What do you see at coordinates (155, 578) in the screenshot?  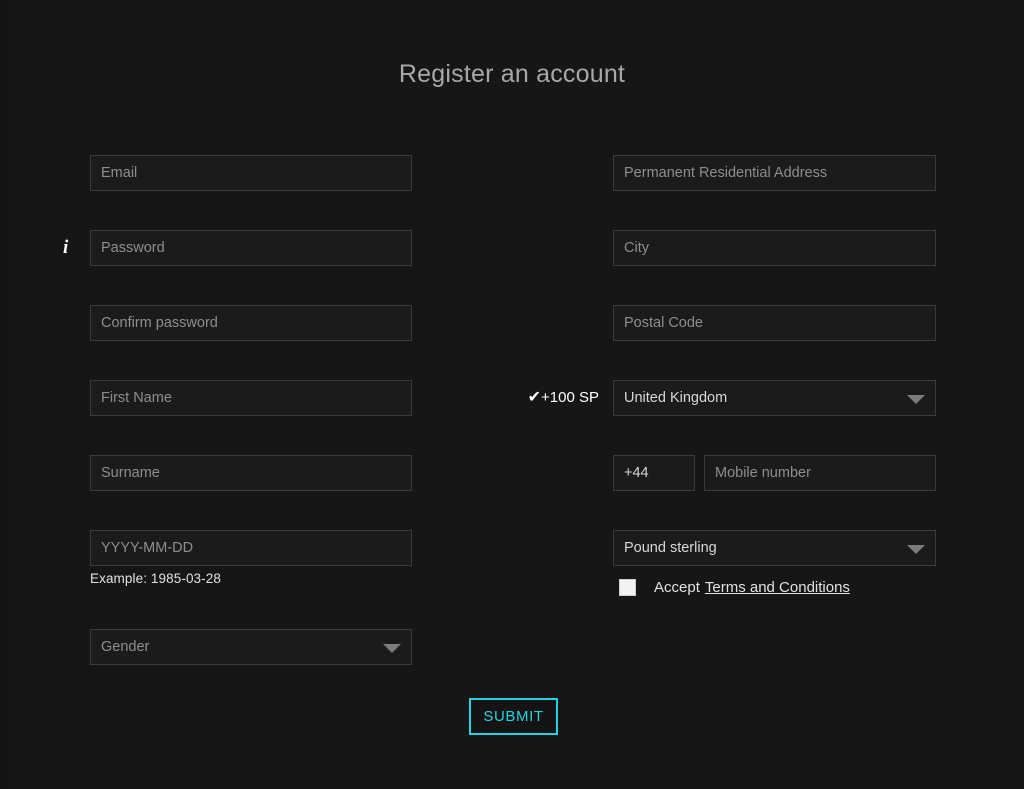 I see `birth-date-hint: Example: 1985-03-28` at bounding box center [155, 578].